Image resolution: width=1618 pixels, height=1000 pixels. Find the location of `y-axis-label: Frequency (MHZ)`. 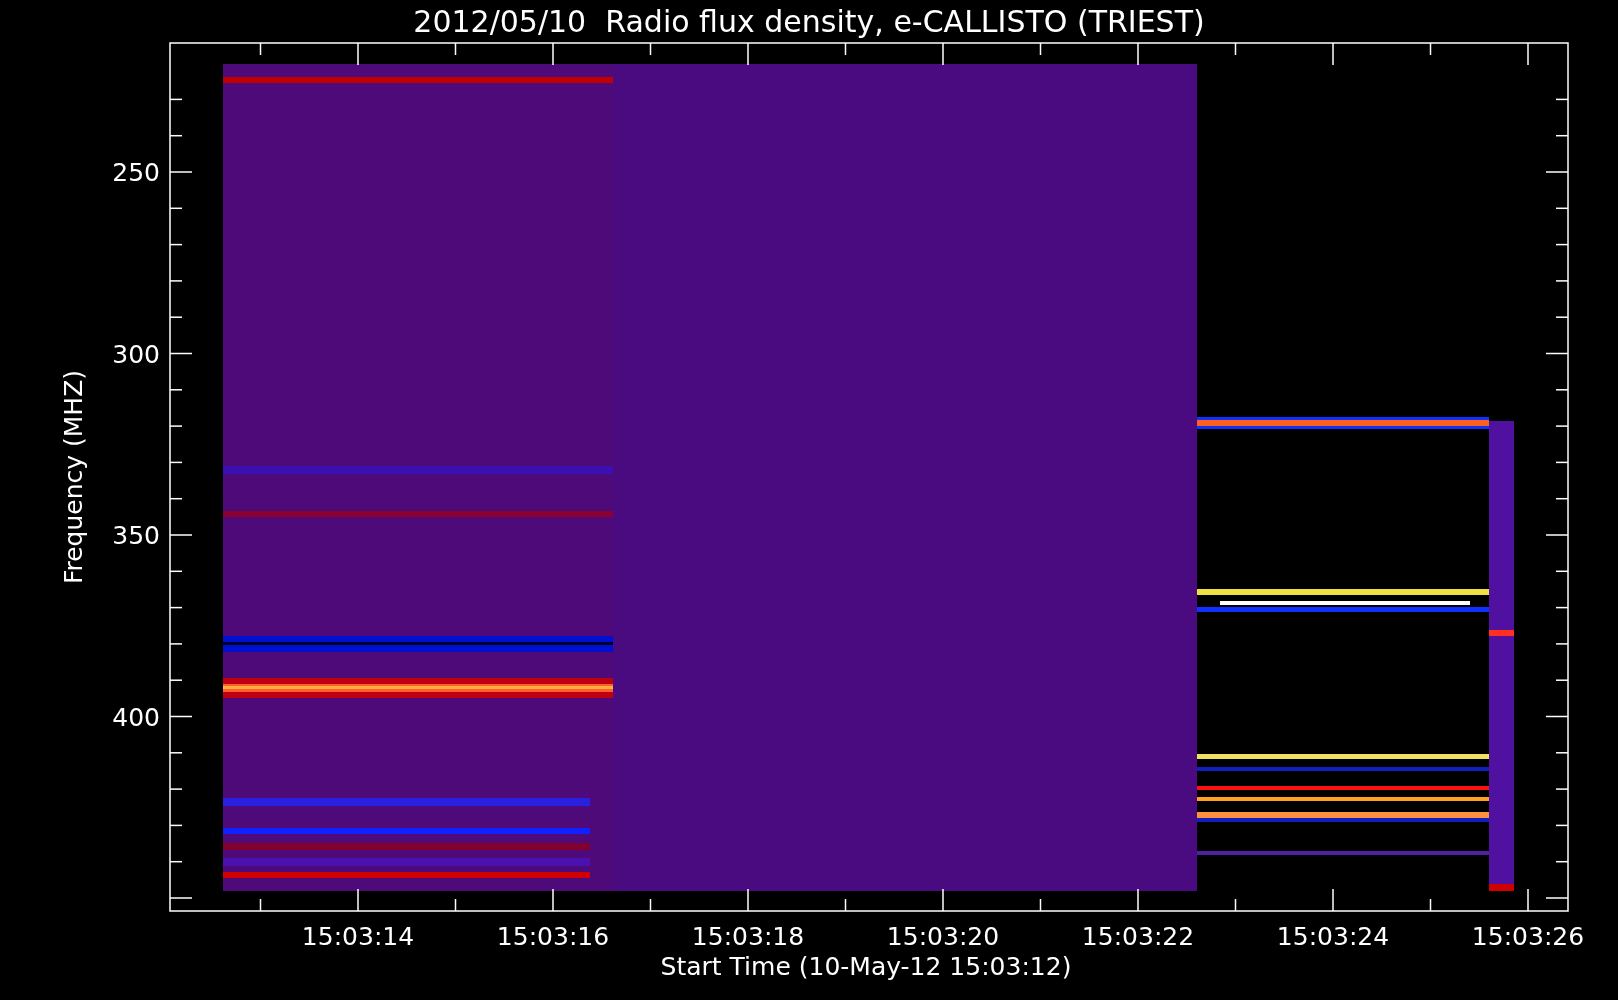

y-axis-label: Frequency (MHZ) is located at coordinates (73, 477).